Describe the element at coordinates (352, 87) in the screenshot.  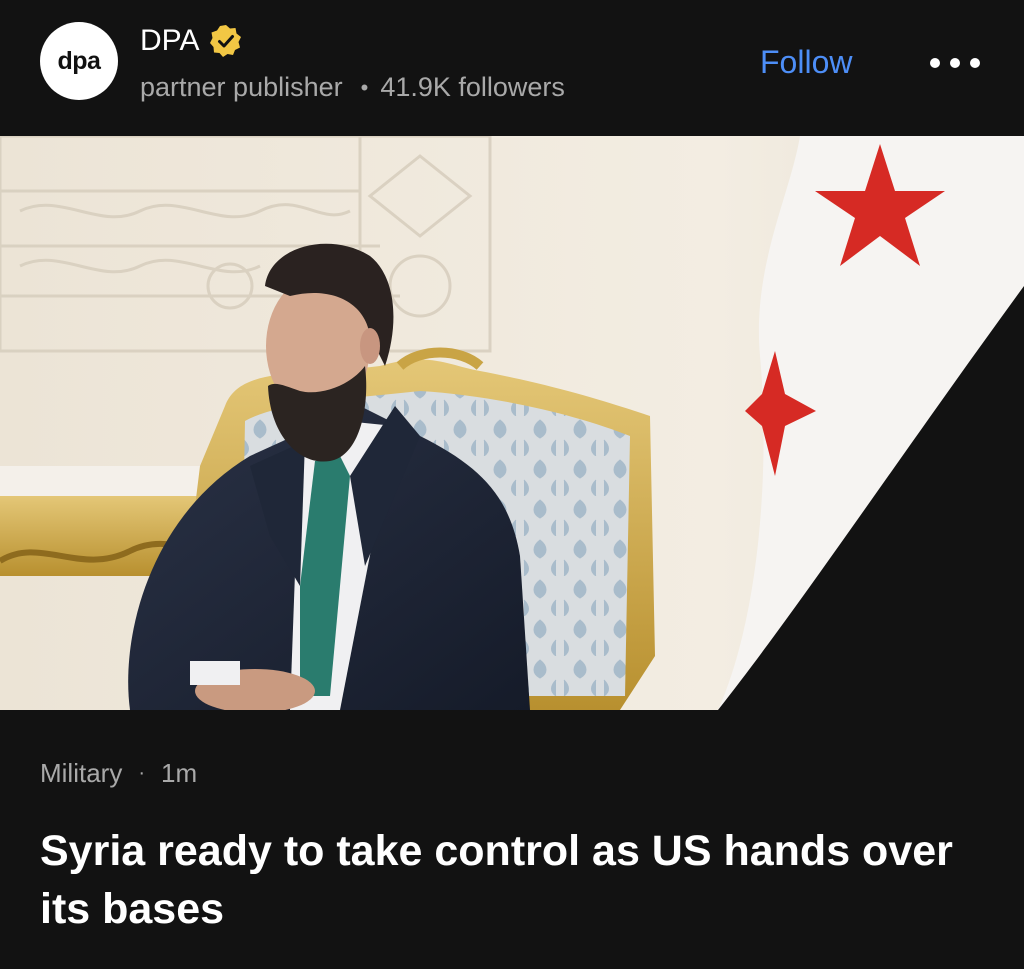
I see `publisher-meta: partner publisher • 41.9K followers` at that location.